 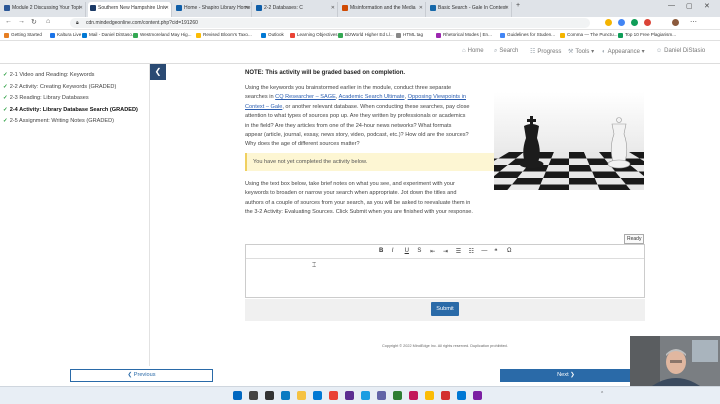 What do you see at coordinates (58, 121) in the screenshot?
I see `sidebar-item: ✓ 2-5 Assignment: Writing Notes (GRADED)` at bounding box center [58, 121].